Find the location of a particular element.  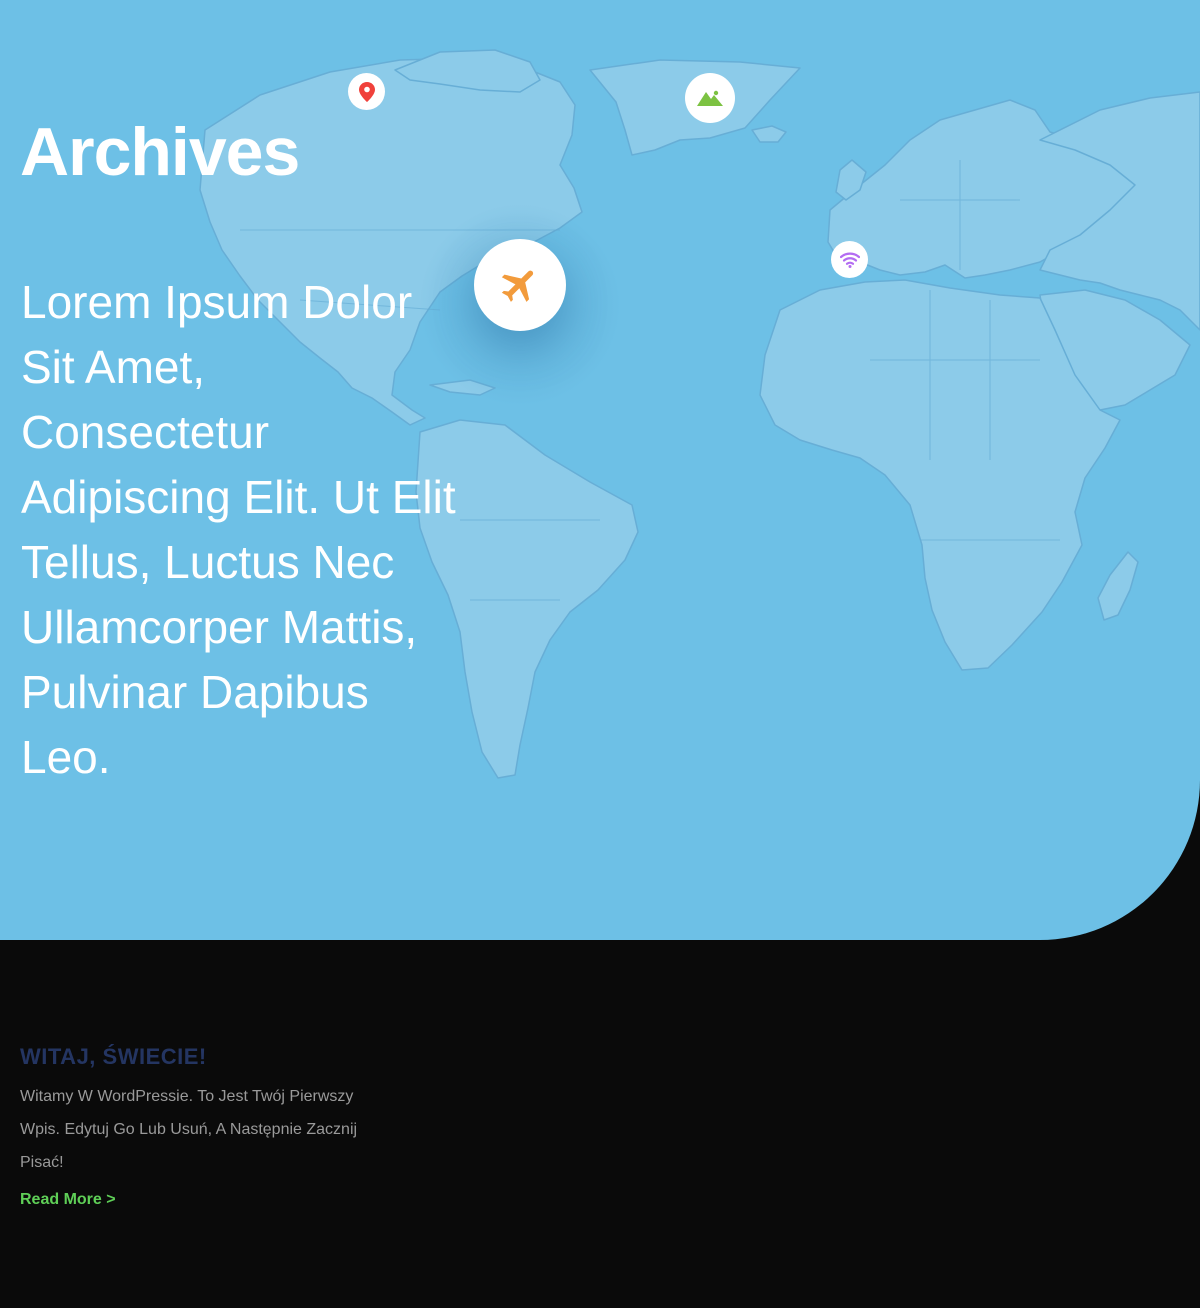

airplane-marker is located at coordinates (520, 285).